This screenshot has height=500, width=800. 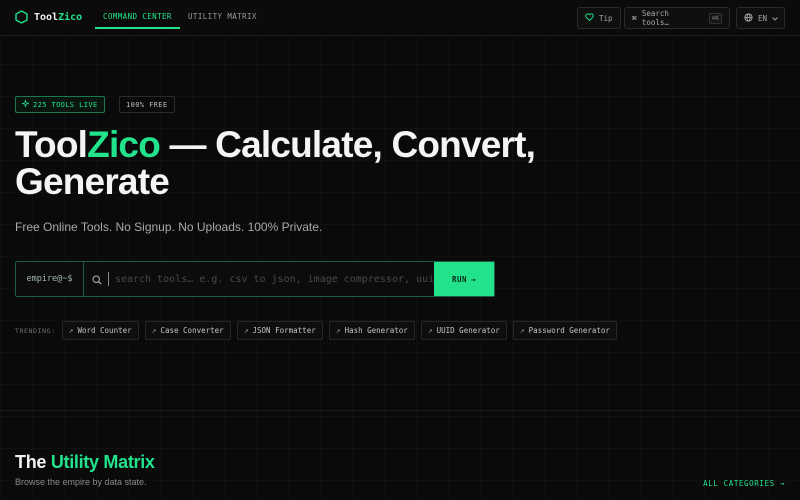 I want to click on run-button: RUN →, so click(x=464, y=279).